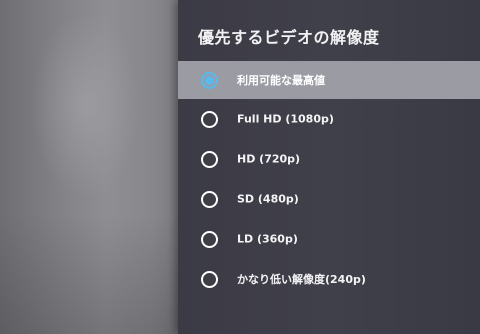 This screenshot has width=480, height=334. I want to click on resolution-option-label: Full HD (1080p), so click(285, 119).